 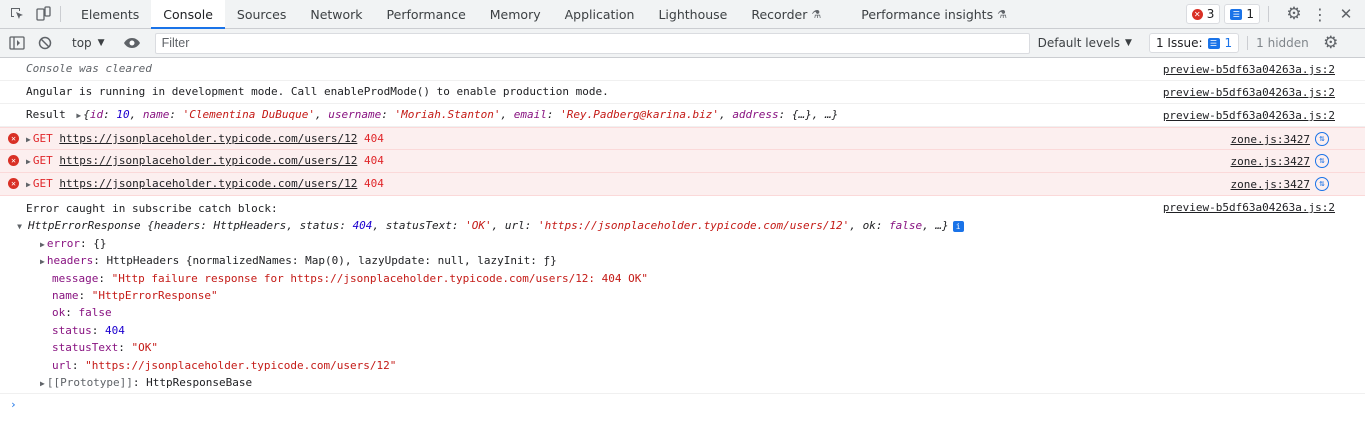 What do you see at coordinates (1079, 43) in the screenshot?
I see `levels-label: Default levels` at bounding box center [1079, 43].